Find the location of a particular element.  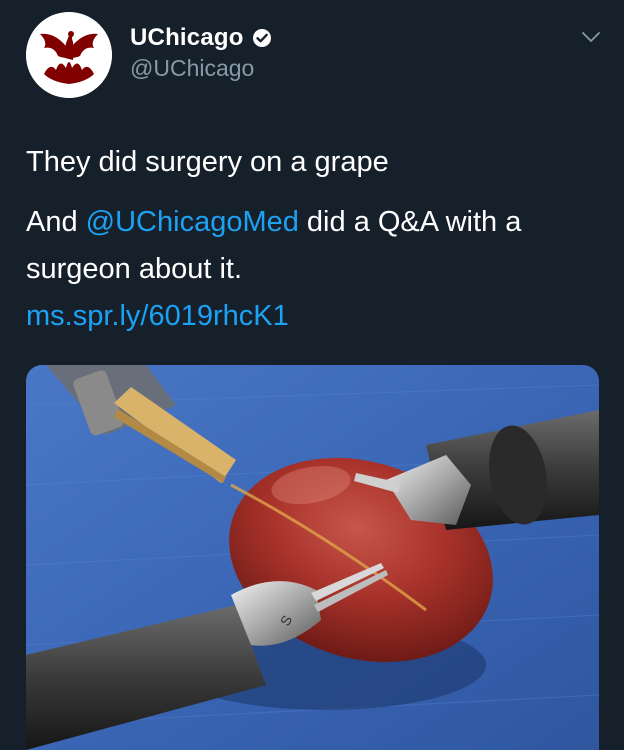

tweet-text-prefix: And is located at coordinates (56, 222).